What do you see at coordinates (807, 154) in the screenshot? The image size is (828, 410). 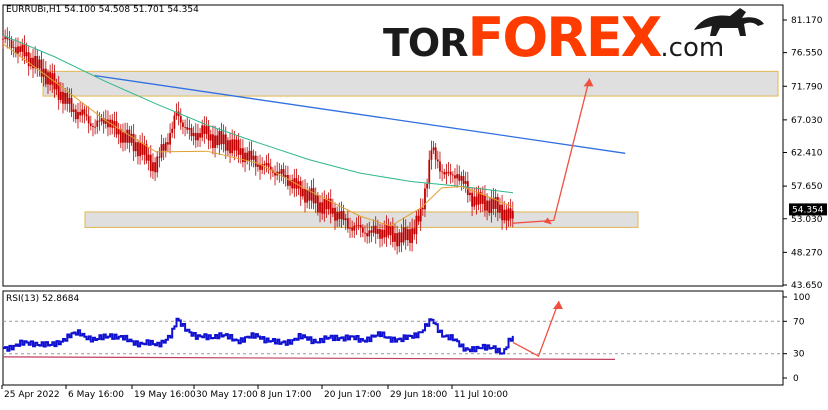 I see `y-tick-label: 62.410` at bounding box center [807, 154].